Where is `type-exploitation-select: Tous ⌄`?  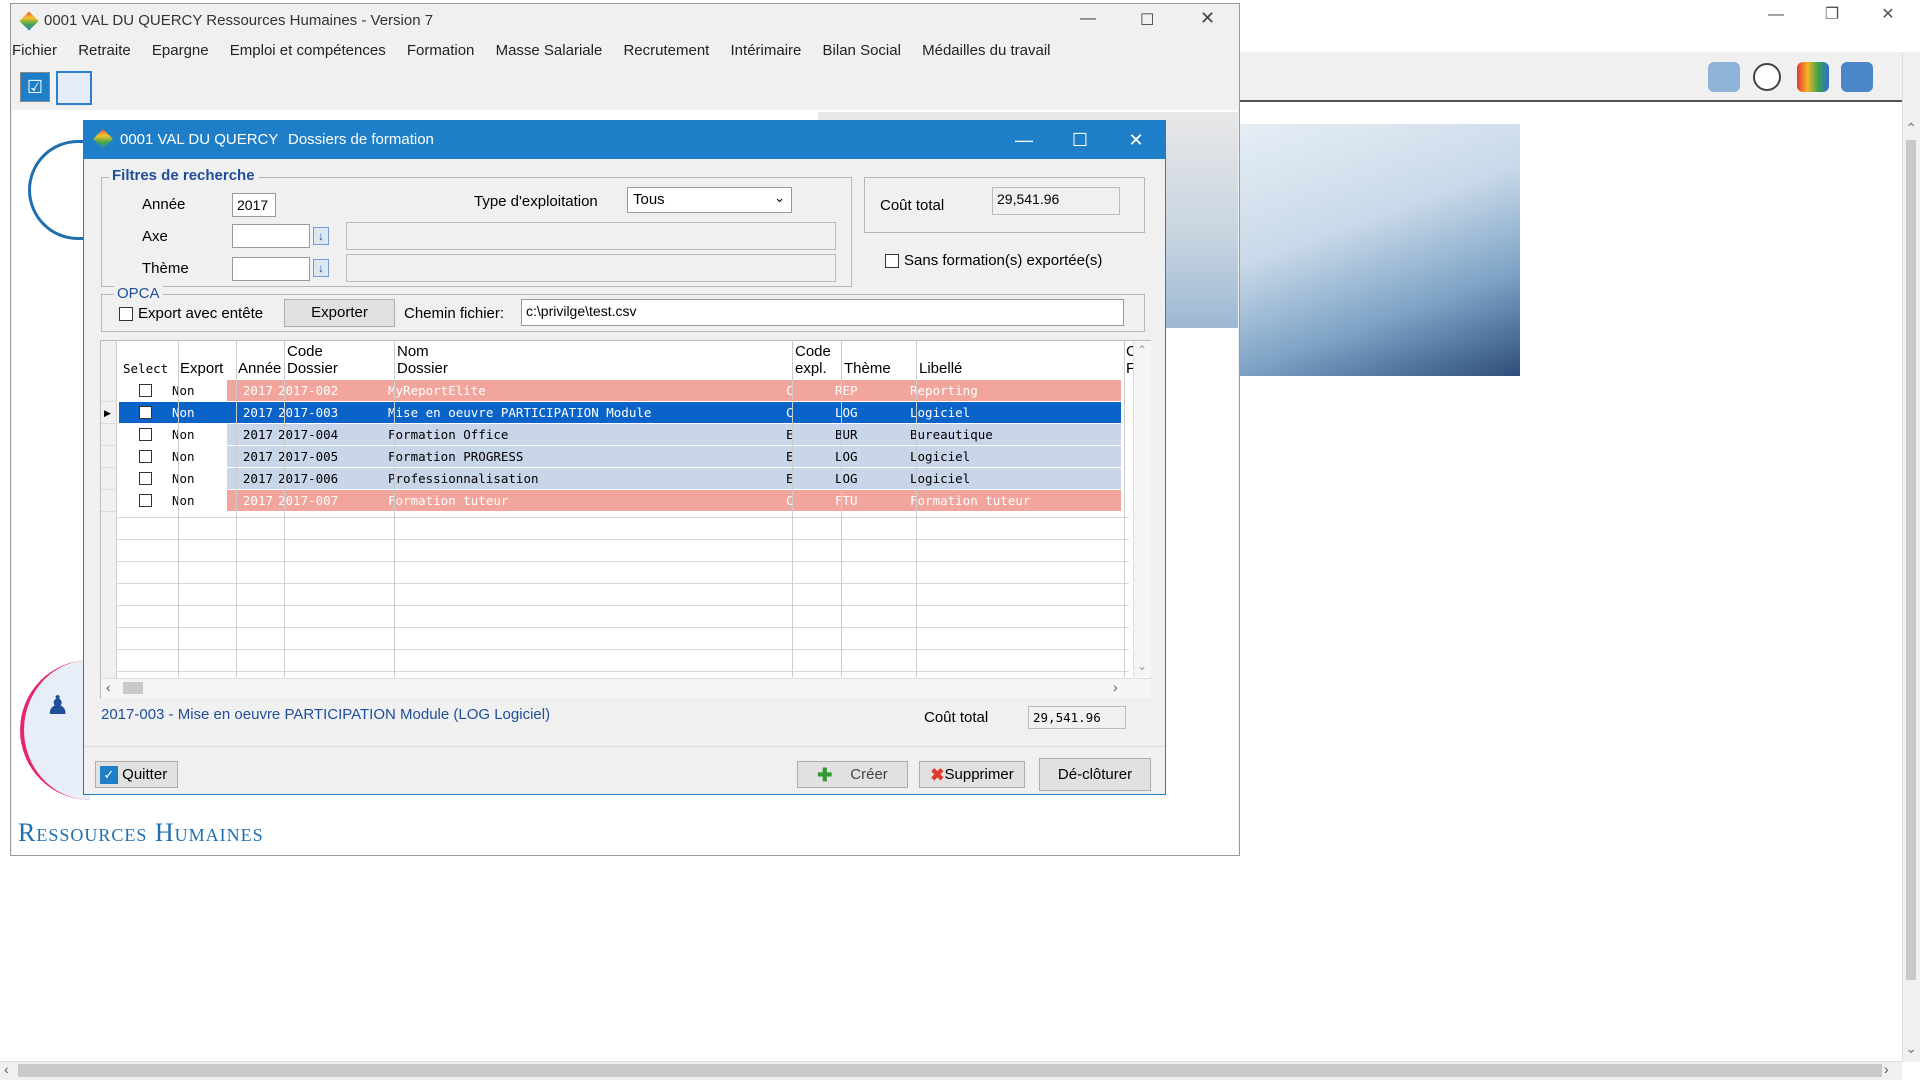
type-exploitation-select: Tous ⌄ is located at coordinates (709, 200).